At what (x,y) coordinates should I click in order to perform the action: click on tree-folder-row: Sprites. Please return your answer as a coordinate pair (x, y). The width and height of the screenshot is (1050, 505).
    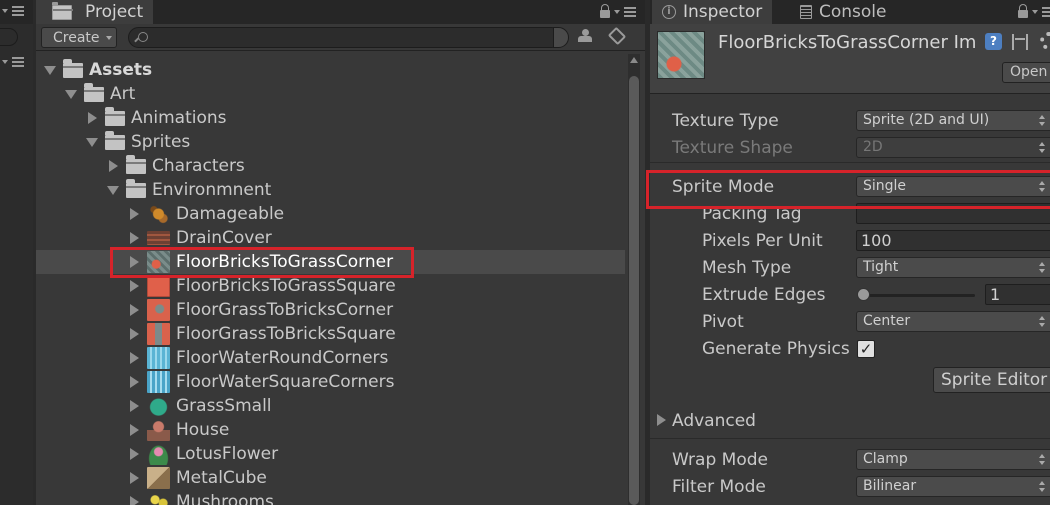
    Looking at the image, I should click on (330, 142).